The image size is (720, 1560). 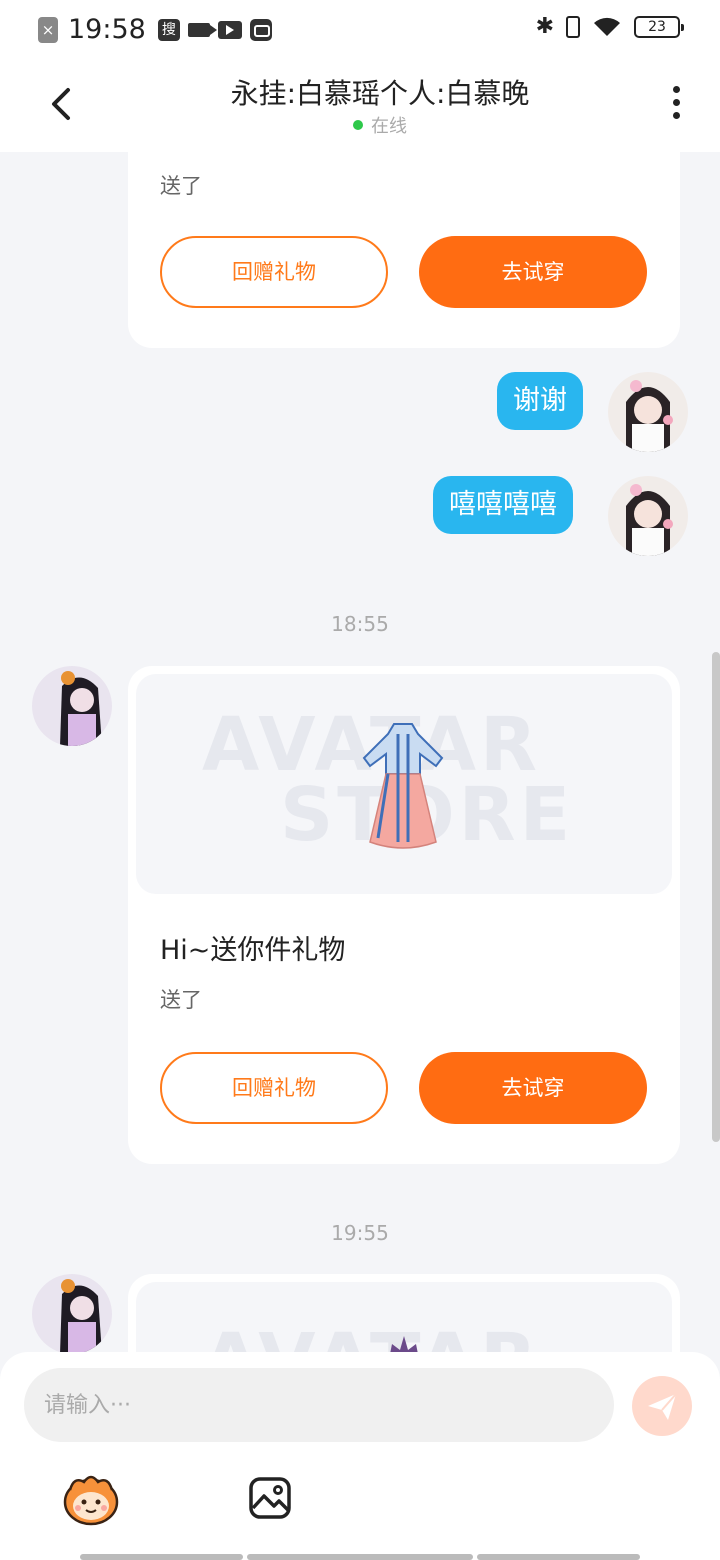 What do you see at coordinates (168, 29) in the screenshot?
I see `search-app-icon: 搜` at bounding box center [168, 29].